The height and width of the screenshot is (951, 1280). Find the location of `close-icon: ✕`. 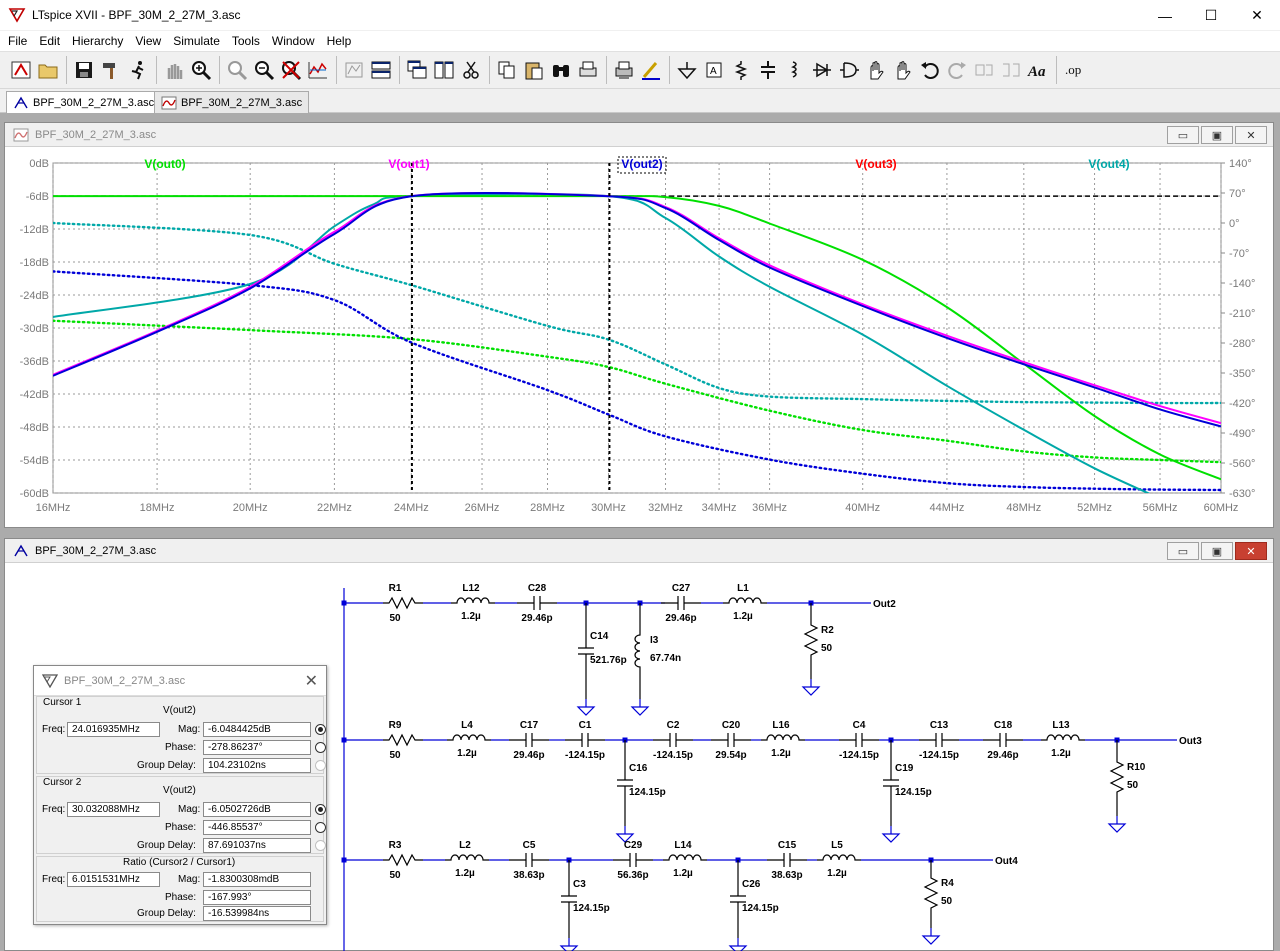

close-icon: ✕ is located at coordinates (311, 681).